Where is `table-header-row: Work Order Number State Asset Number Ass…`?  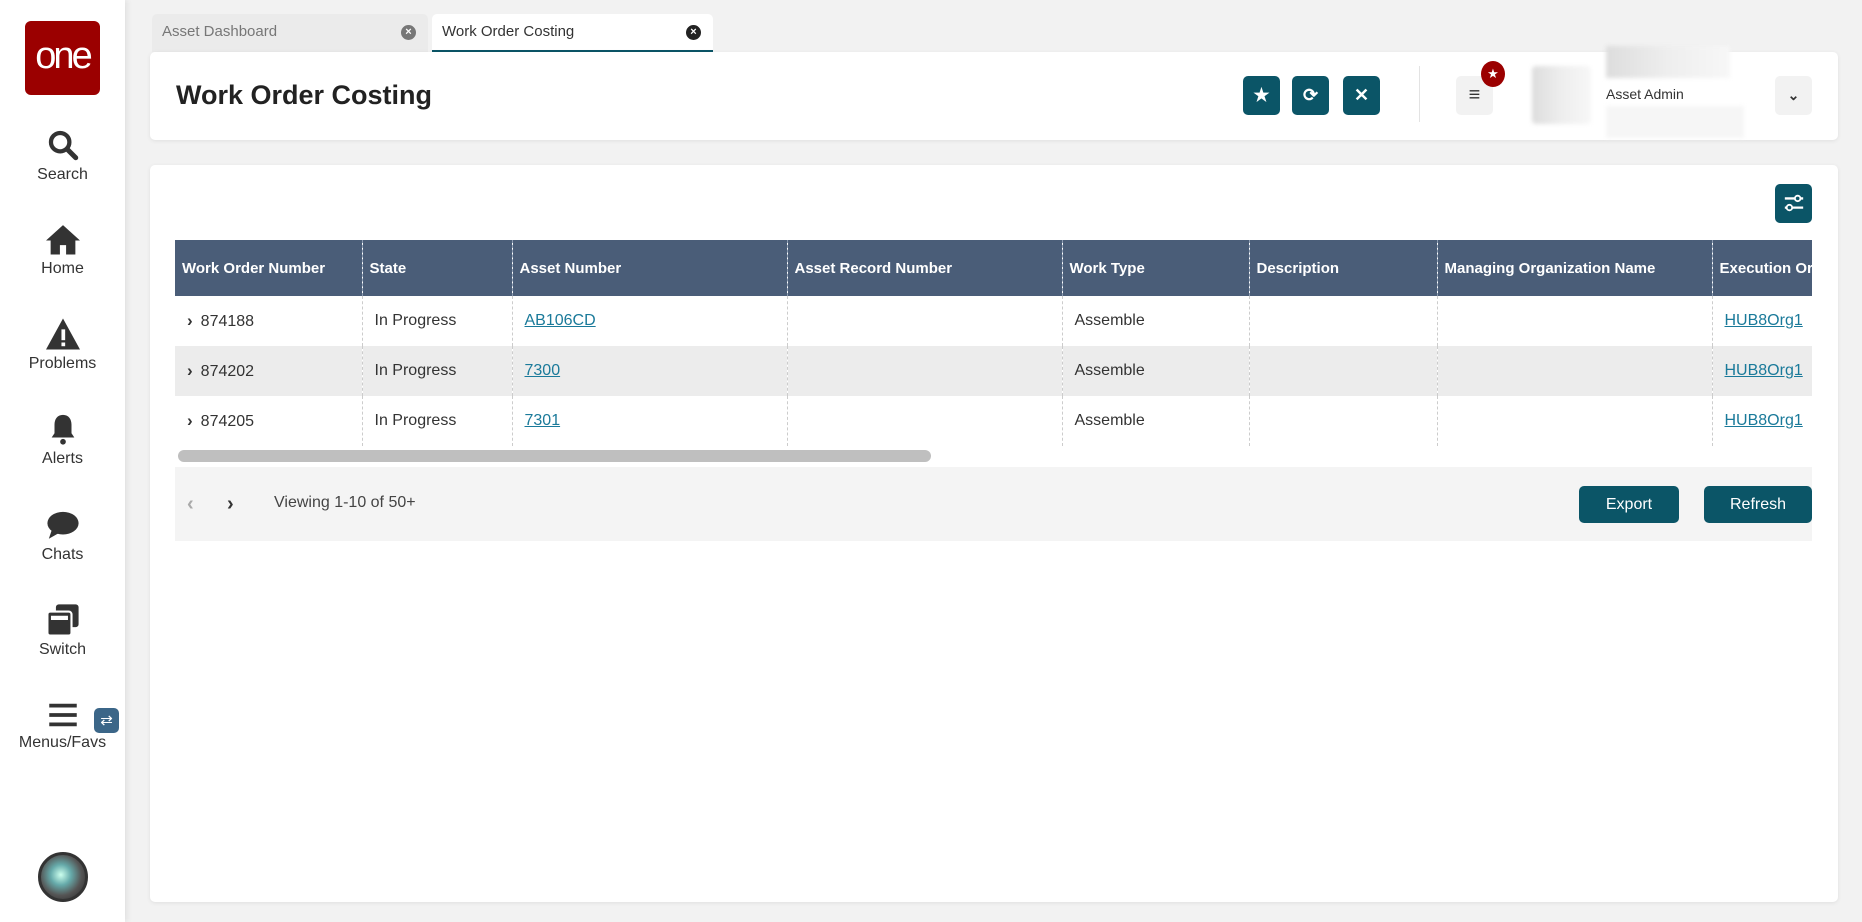
table-header-row: Work Order Number State Asset Number Ass… is located at coordinates (993, 268).